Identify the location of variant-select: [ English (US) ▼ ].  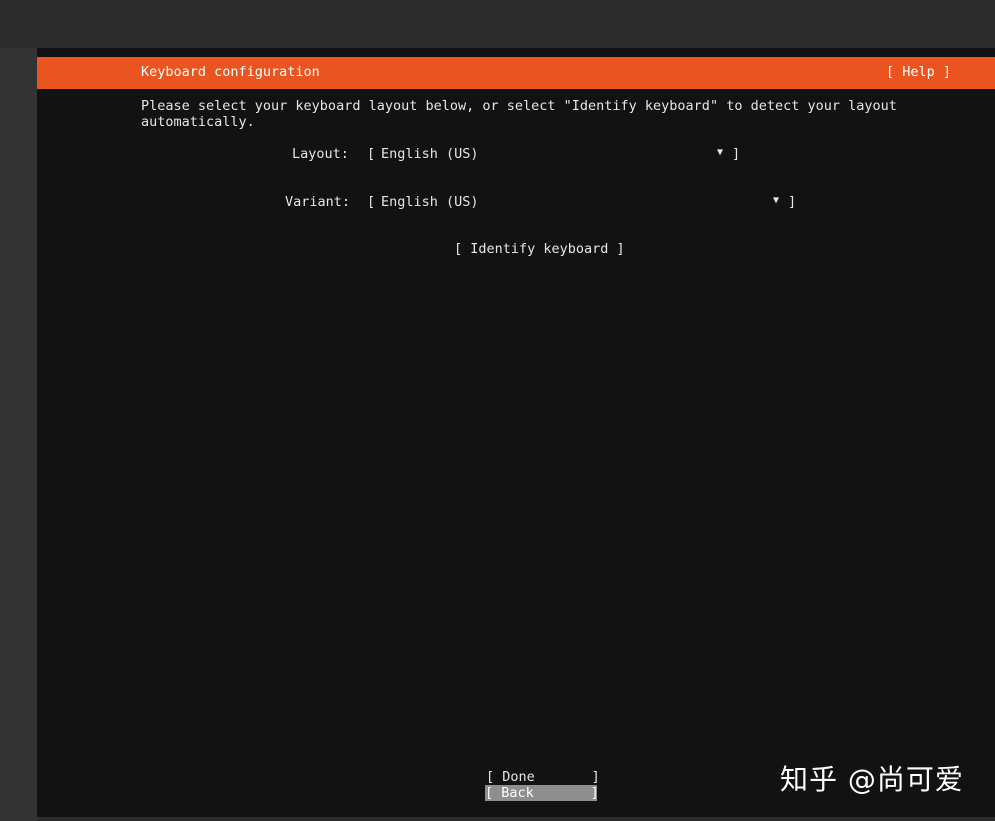
(582, 203).